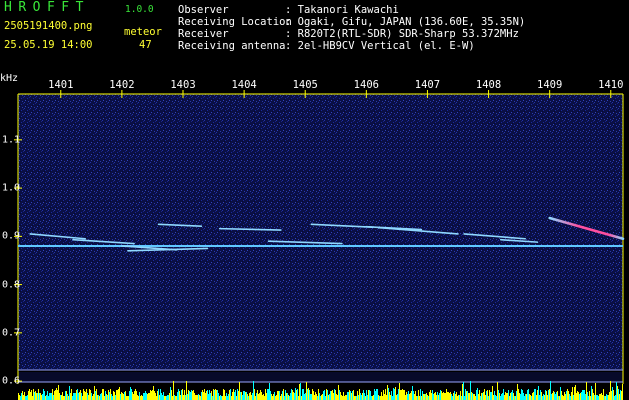 This screenshot has width=629, height=400. Describe the element at coordinates (139, 9) in the screenshot. I see `app-version: 1.0.0` at that location.